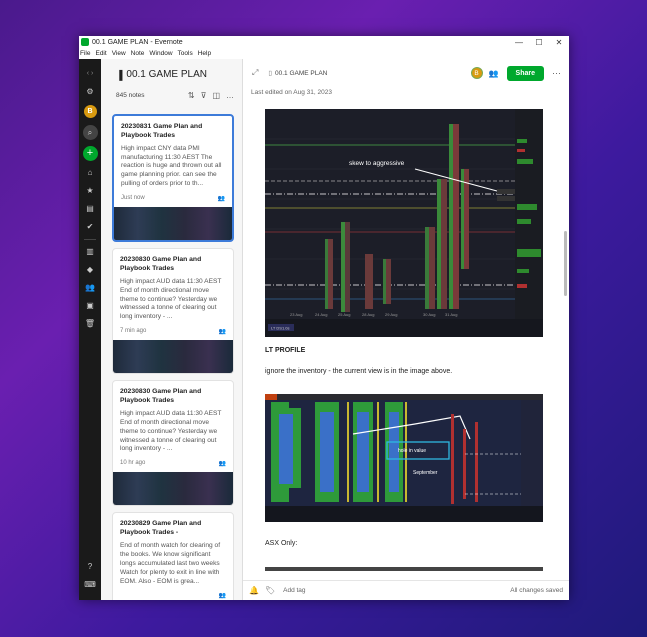 This screenshot has width=647, height=637. Describe the element at coordinates (404, 569) in the screenshot. I see `chart-screenshot-asx` at that location.